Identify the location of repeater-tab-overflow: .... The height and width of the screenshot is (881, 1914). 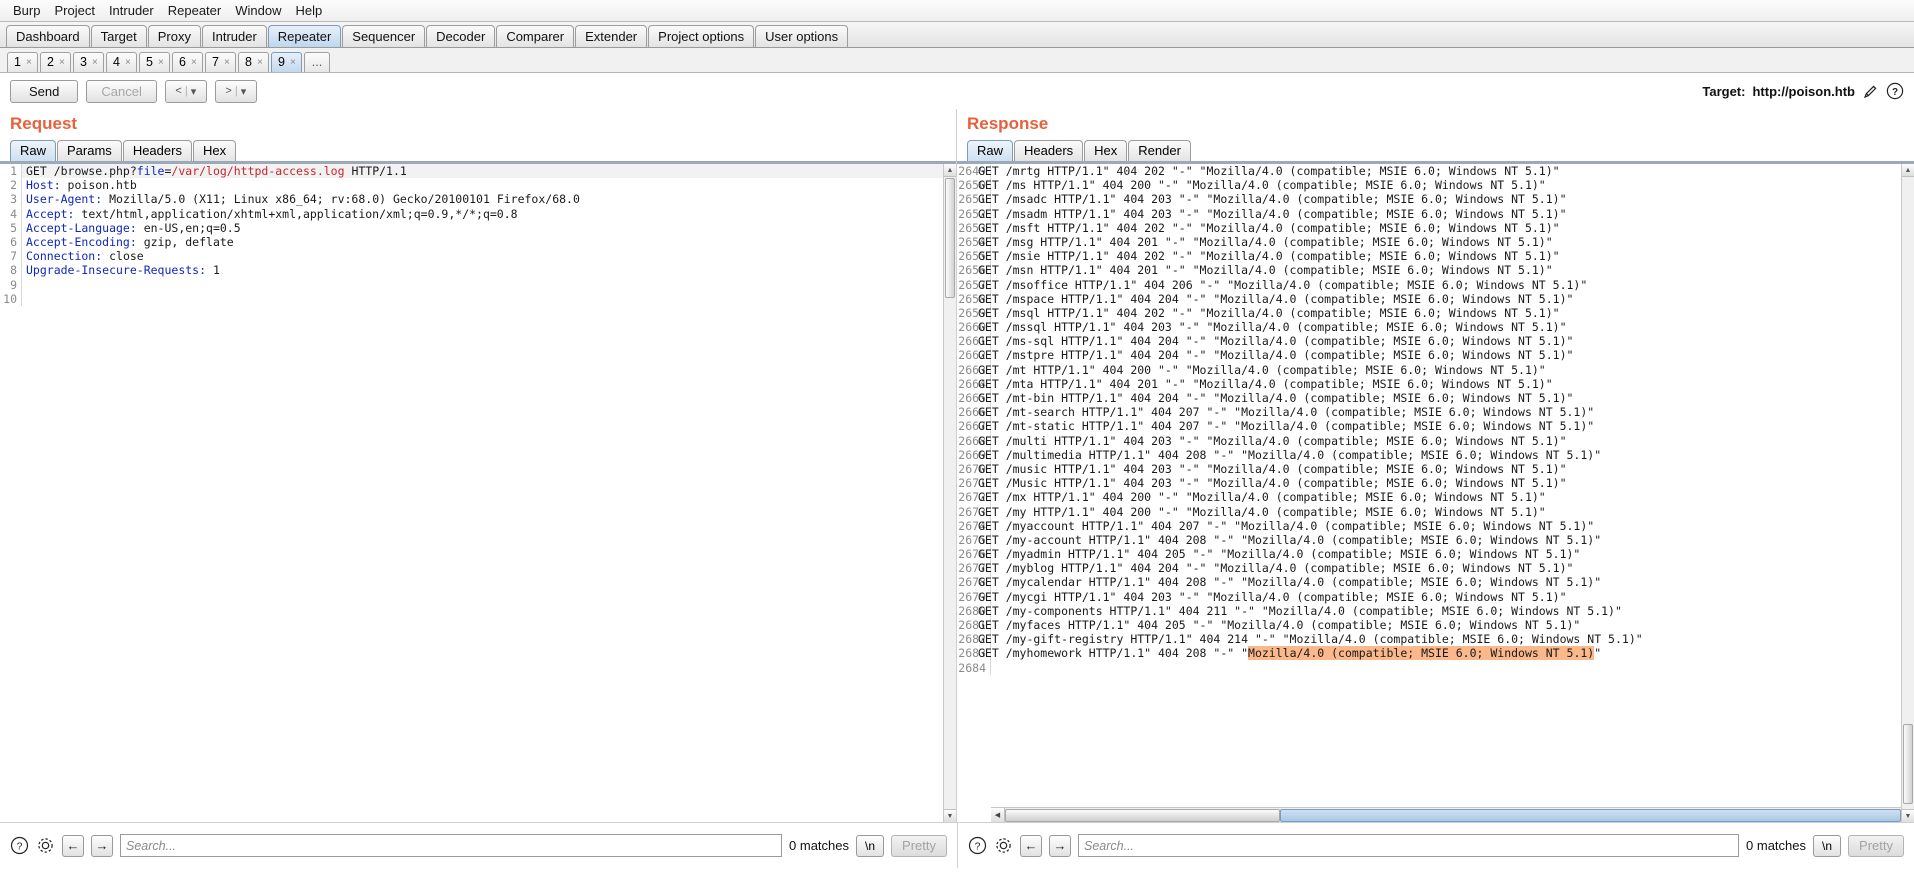
(317, 62).